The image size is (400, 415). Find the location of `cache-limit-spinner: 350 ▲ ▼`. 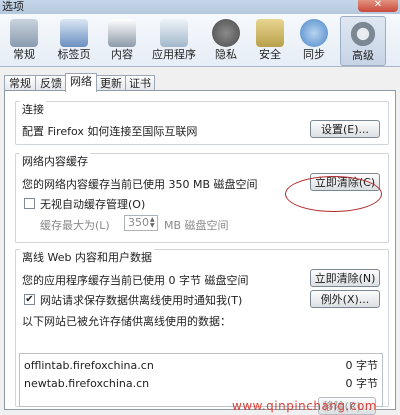

cache-limit-spinner: 350 ▲ ▼ is located at coordinates (141, 223).